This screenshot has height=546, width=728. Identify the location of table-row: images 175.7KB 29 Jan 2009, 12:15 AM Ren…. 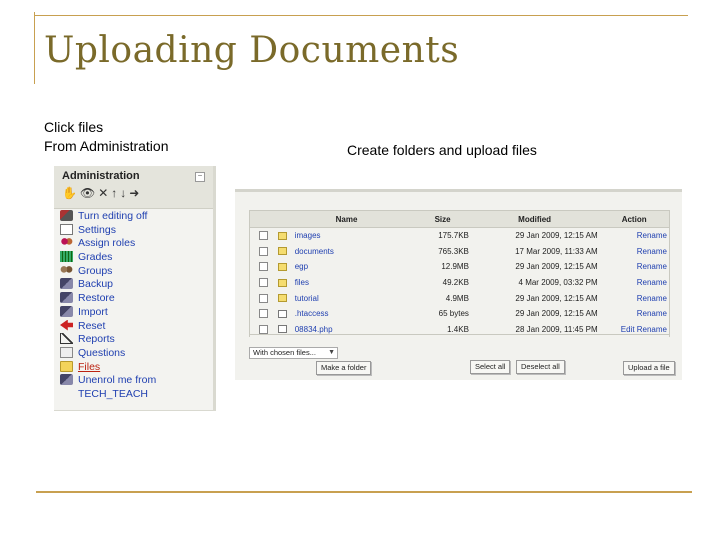
(459, 236).